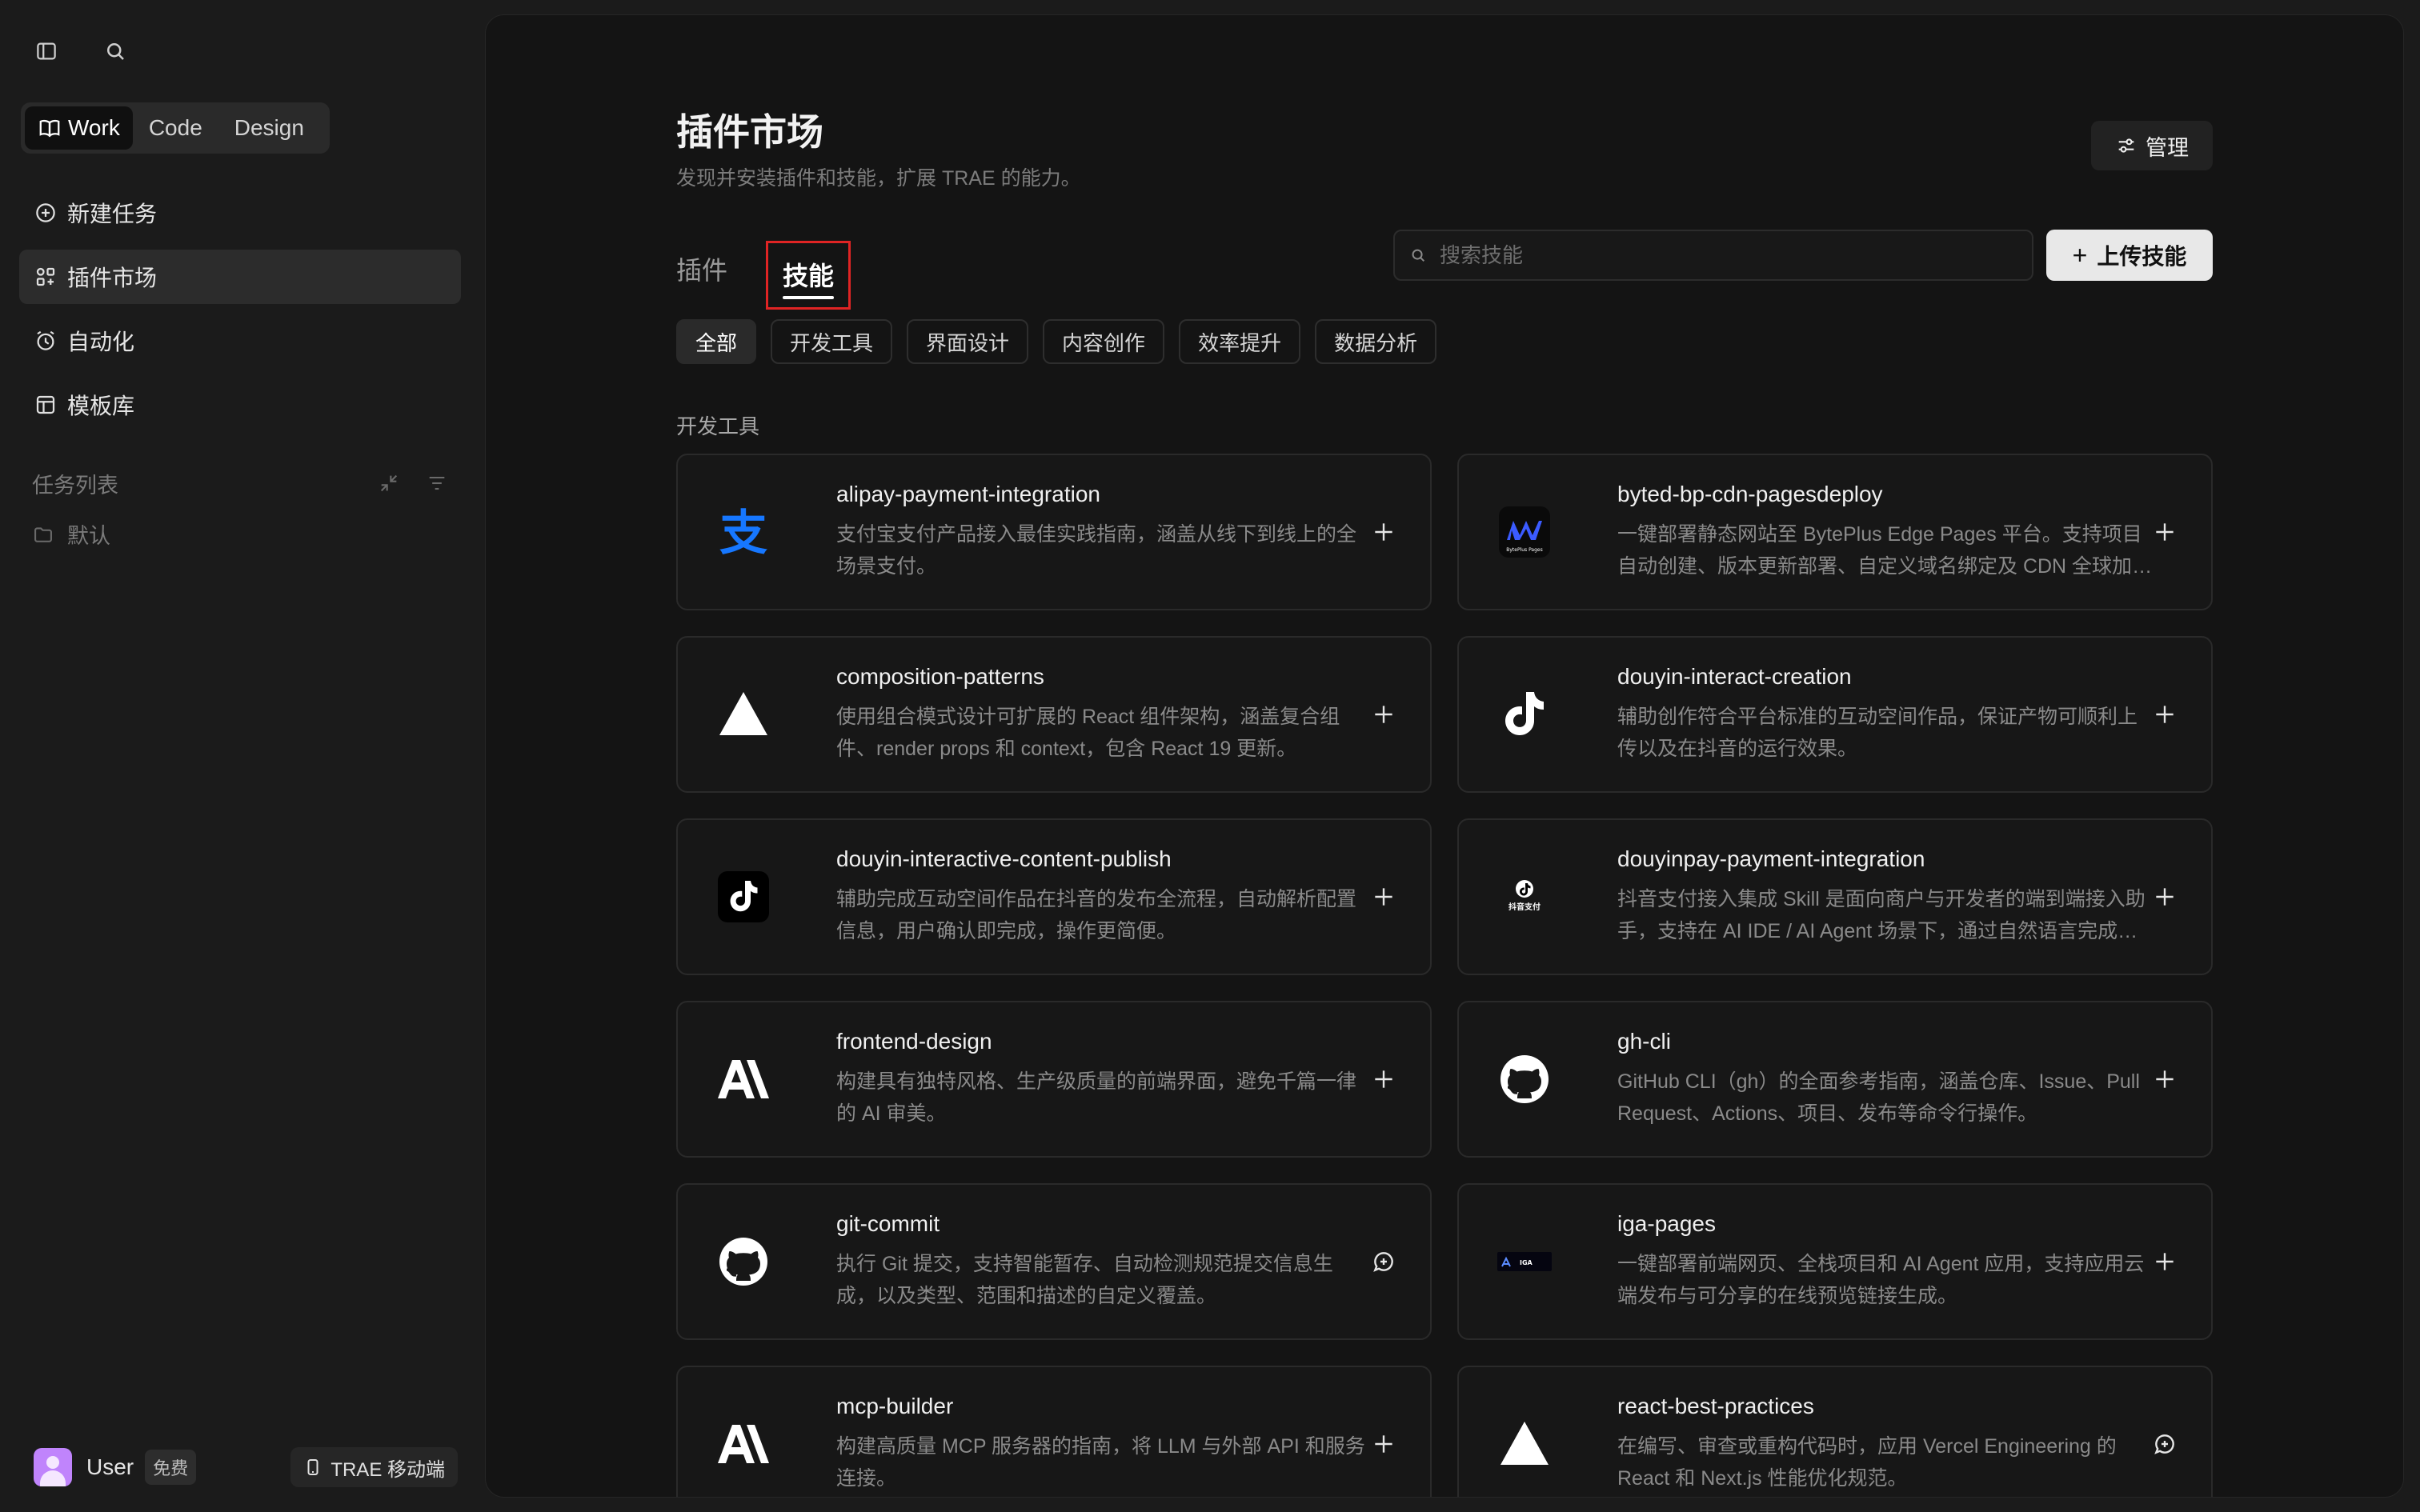  What do you see at coordinates (1096, 550) in the screenshot?
I see `skill-desc: 支付宝支付产品接入最佳实践指南，涵盖从线下到线上的全场景支付。` at bounding box center [1096, 550].